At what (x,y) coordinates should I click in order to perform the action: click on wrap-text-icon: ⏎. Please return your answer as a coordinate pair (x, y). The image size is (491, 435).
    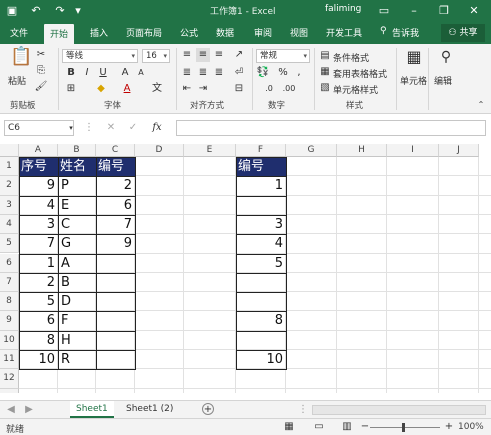
    Looking at the image, I should click on (239, 73).